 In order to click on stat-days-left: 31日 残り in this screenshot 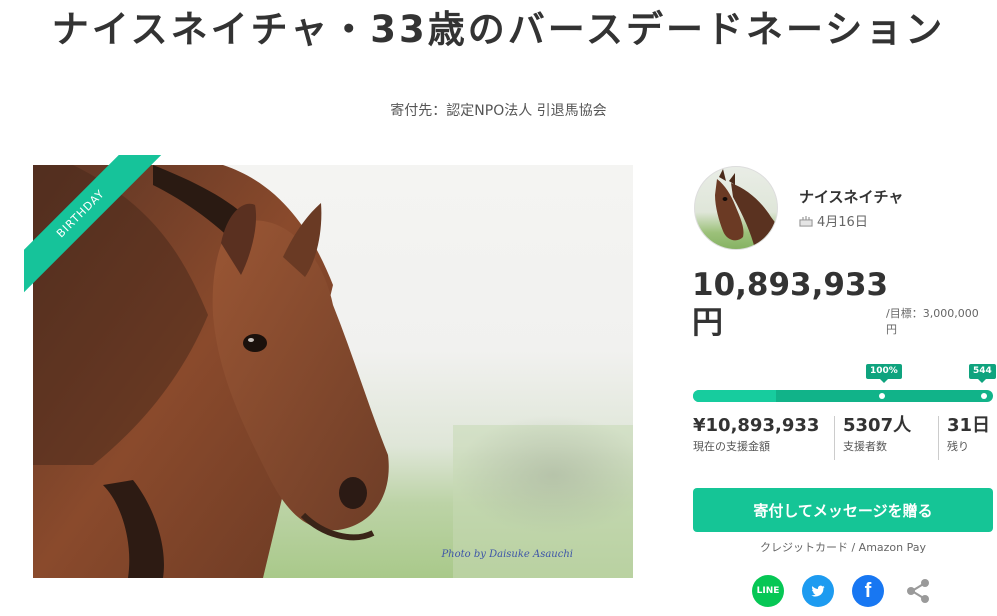, I will do `click(968, 437)`.